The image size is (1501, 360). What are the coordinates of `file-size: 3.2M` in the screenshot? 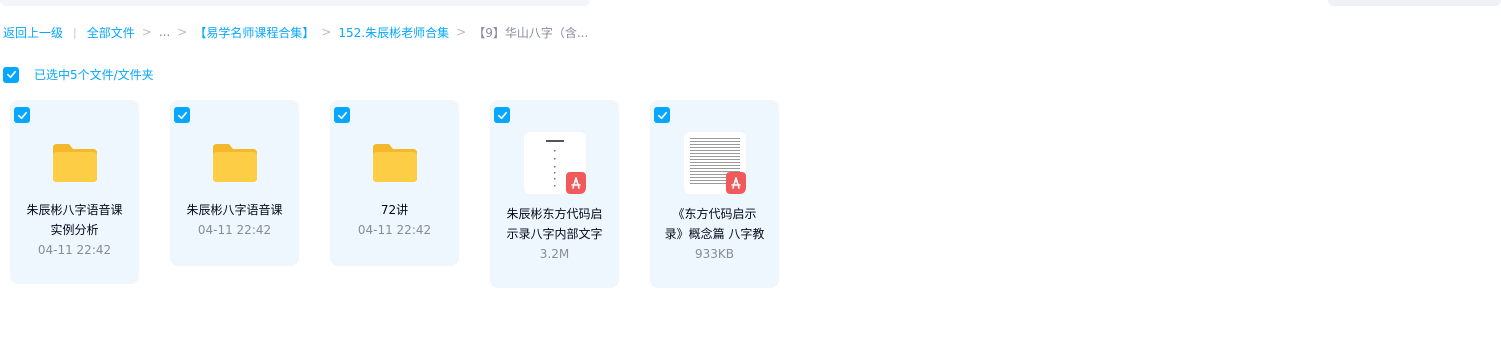 It's located at (554, 254).